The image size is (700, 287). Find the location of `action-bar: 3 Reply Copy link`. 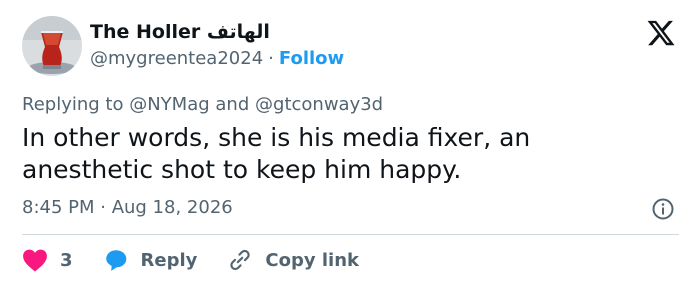

action-bar: 3 Reply Copy link is located at coordinates (190, 260).